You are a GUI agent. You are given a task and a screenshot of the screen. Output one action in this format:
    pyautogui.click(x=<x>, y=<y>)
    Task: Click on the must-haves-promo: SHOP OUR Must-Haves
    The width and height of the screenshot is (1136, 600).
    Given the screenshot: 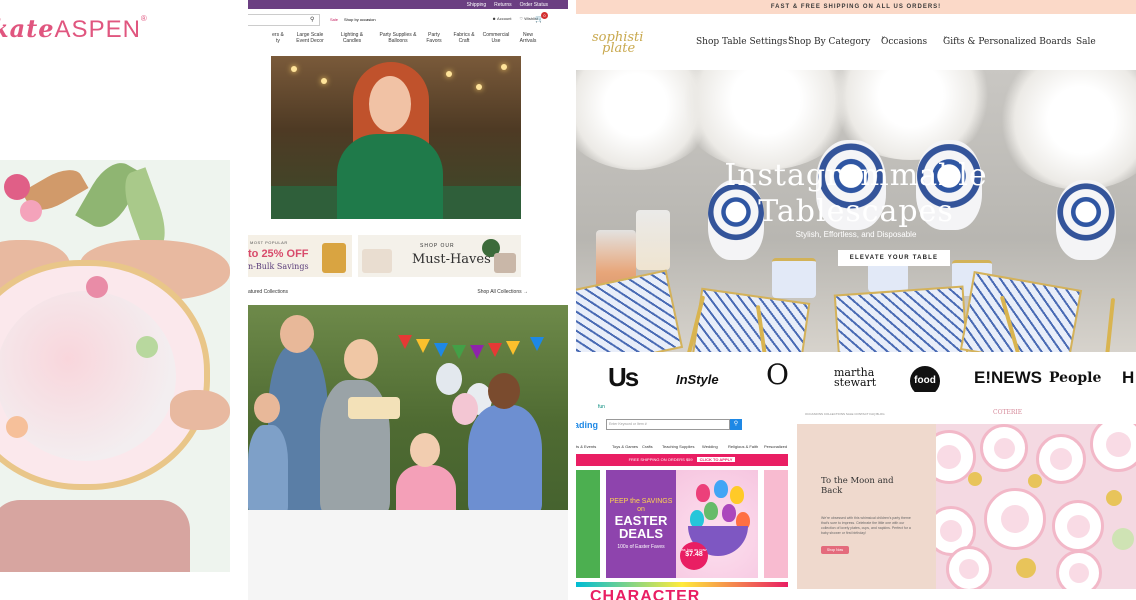 What is the action you would take?
    pyautogui.click(x=439, y=256)
    